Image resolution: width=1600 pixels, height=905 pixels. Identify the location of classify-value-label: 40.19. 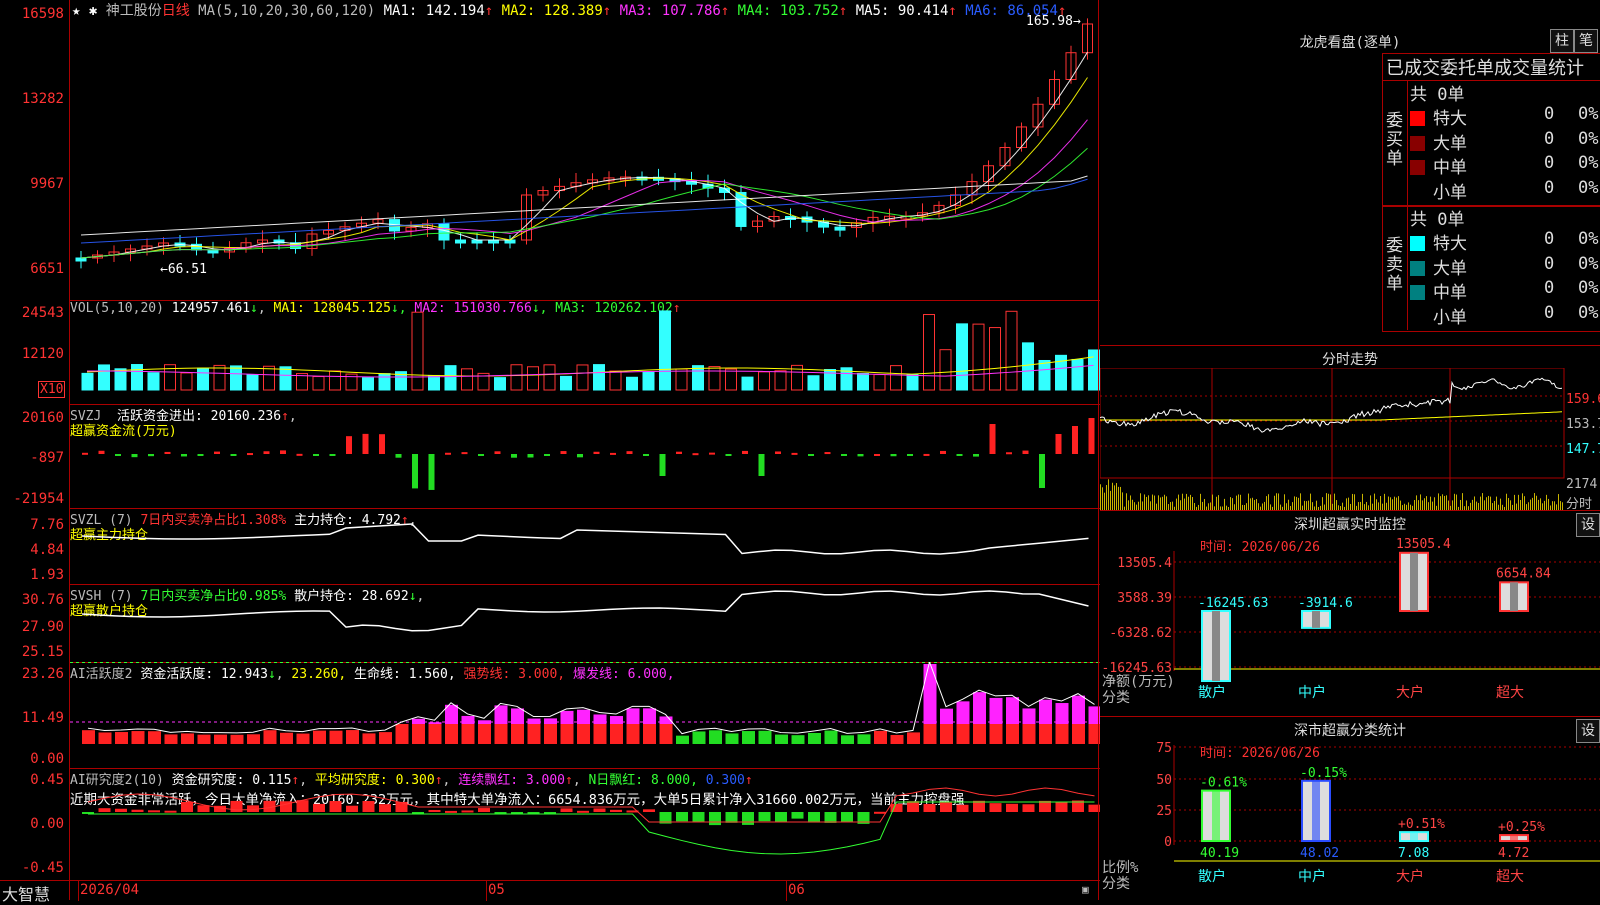
(1219, 853).